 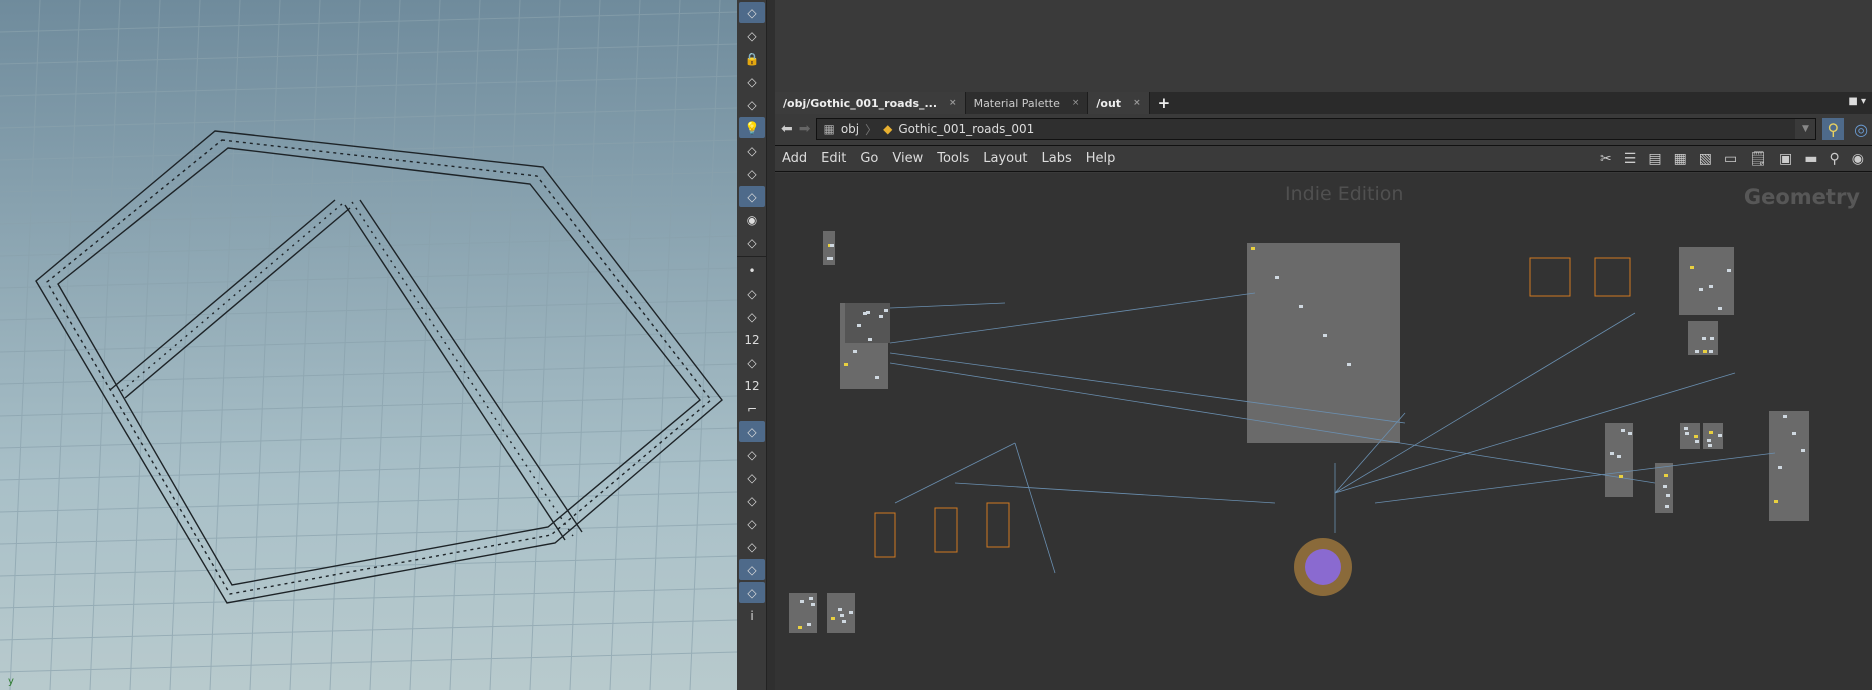 I want to click on menu-view: View, so click(x=907, y=158).